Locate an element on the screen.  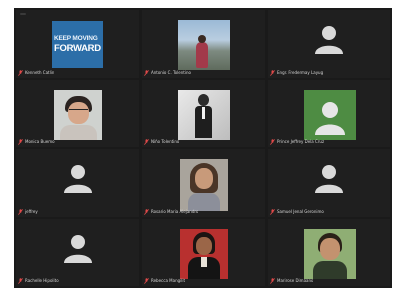
participant-name: Rebecca Mangilit is located at coordinates (168, 280).